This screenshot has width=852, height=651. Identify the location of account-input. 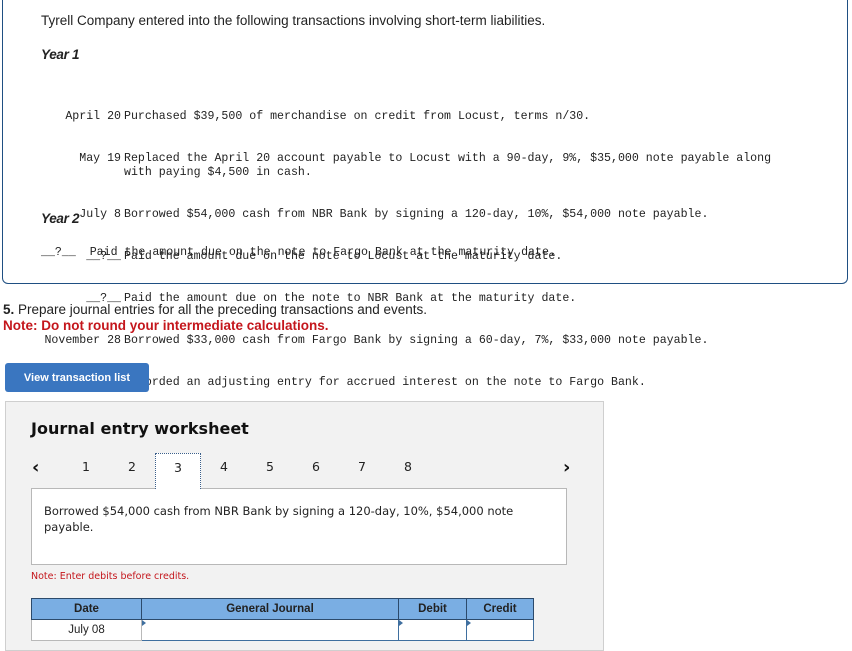
(270, 630).